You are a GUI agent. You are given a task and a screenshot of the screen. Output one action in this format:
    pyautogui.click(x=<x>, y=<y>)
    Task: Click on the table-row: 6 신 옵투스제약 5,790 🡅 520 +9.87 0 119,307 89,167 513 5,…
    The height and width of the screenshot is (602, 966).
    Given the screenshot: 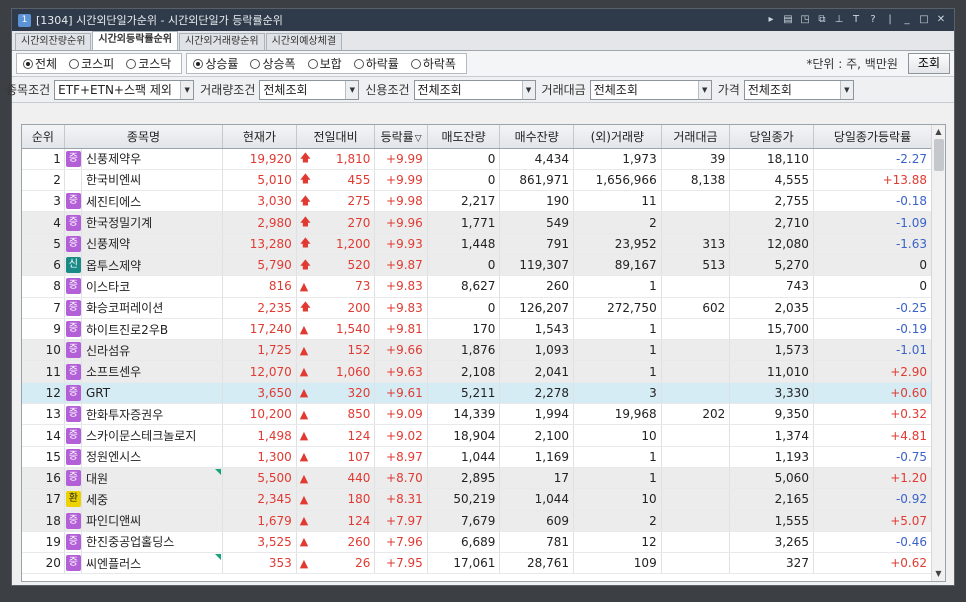 What is the action you would take?
    pyautogui.click(x=477, y=265)
    